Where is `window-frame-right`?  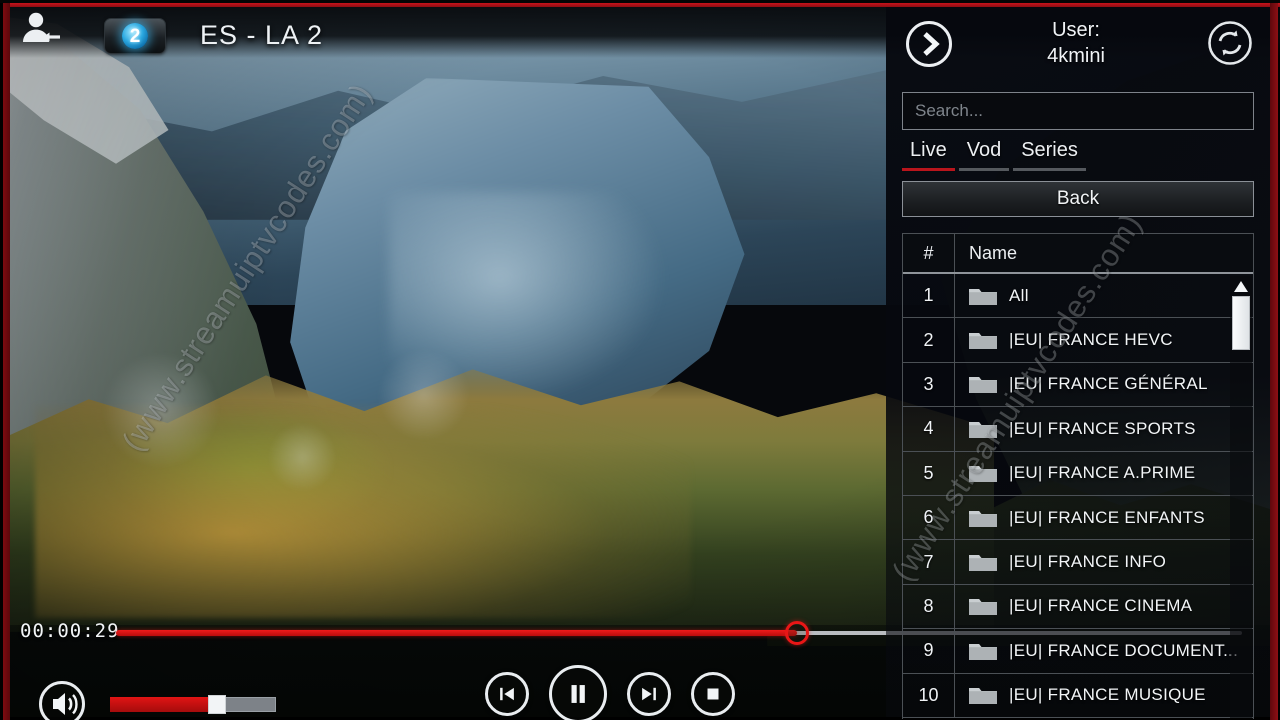
window-frame-right is located at coordinates (1274, 361).